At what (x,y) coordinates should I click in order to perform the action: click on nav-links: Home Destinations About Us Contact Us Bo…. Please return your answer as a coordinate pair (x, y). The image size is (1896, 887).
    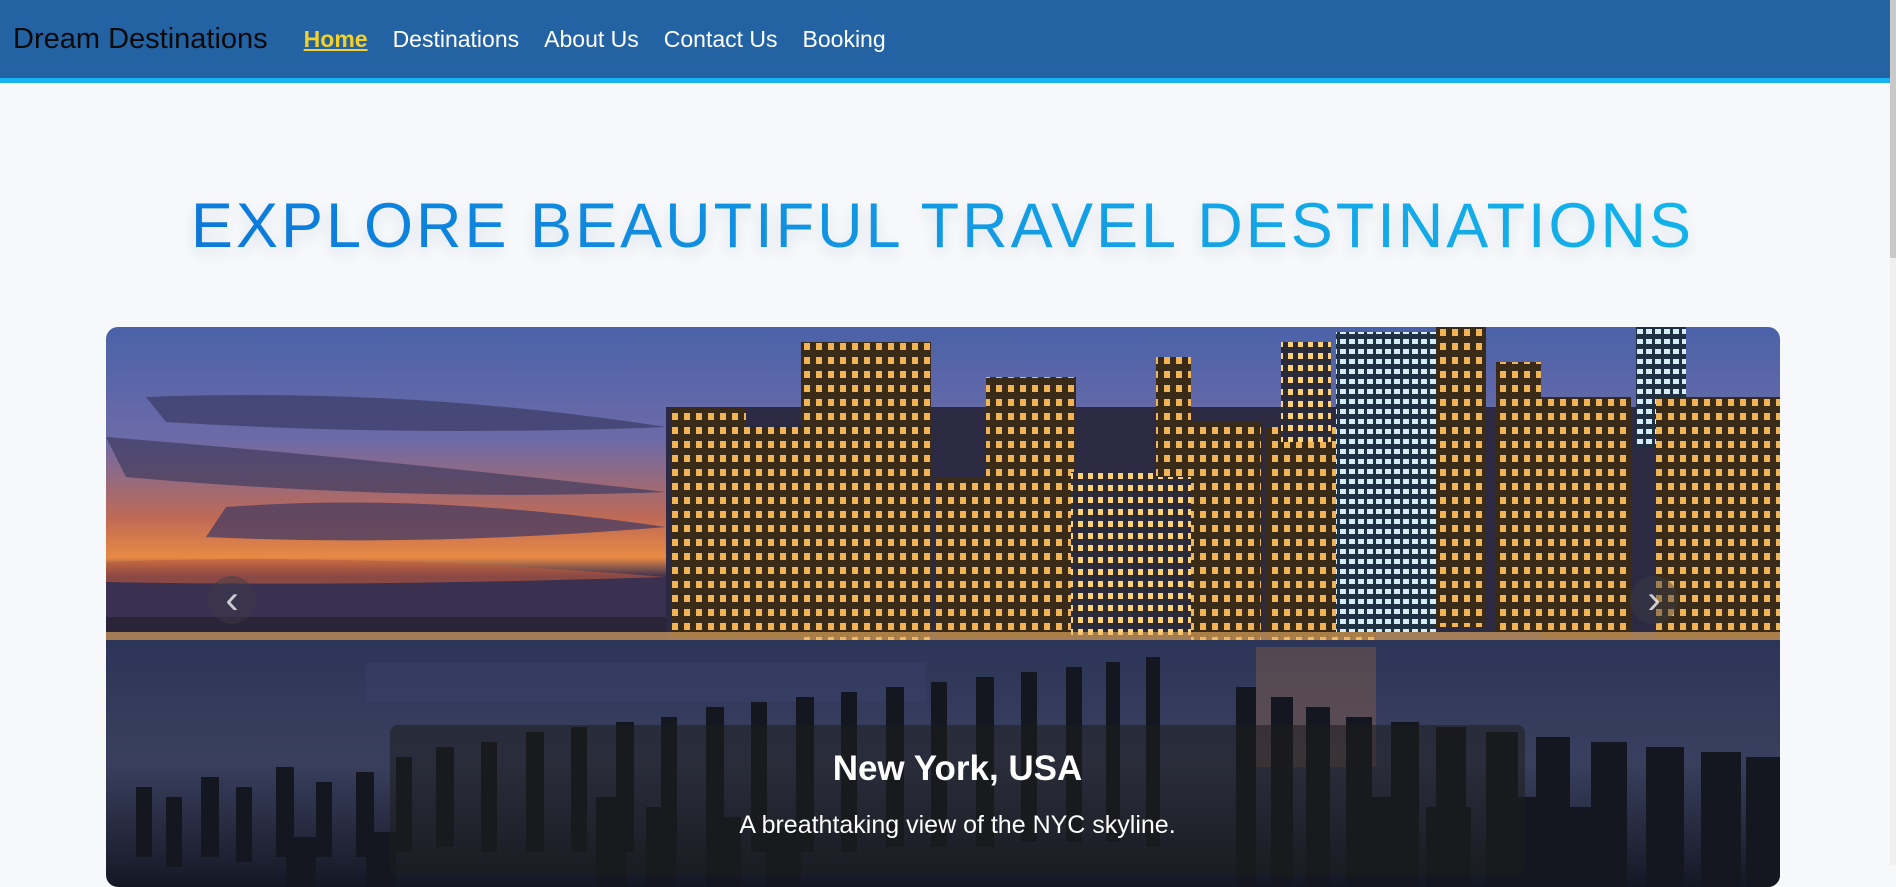
    Looking at the image, I should click on (607, 39).